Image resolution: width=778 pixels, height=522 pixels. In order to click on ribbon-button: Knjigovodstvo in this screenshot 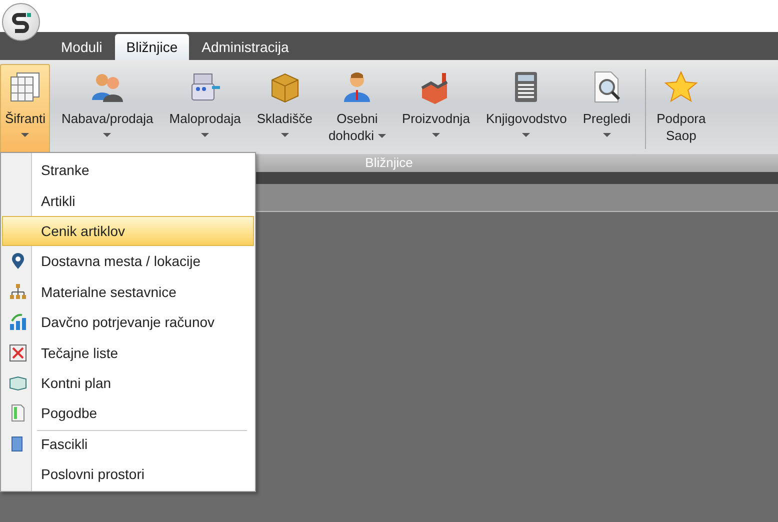, I will do `click(526, 109)`.